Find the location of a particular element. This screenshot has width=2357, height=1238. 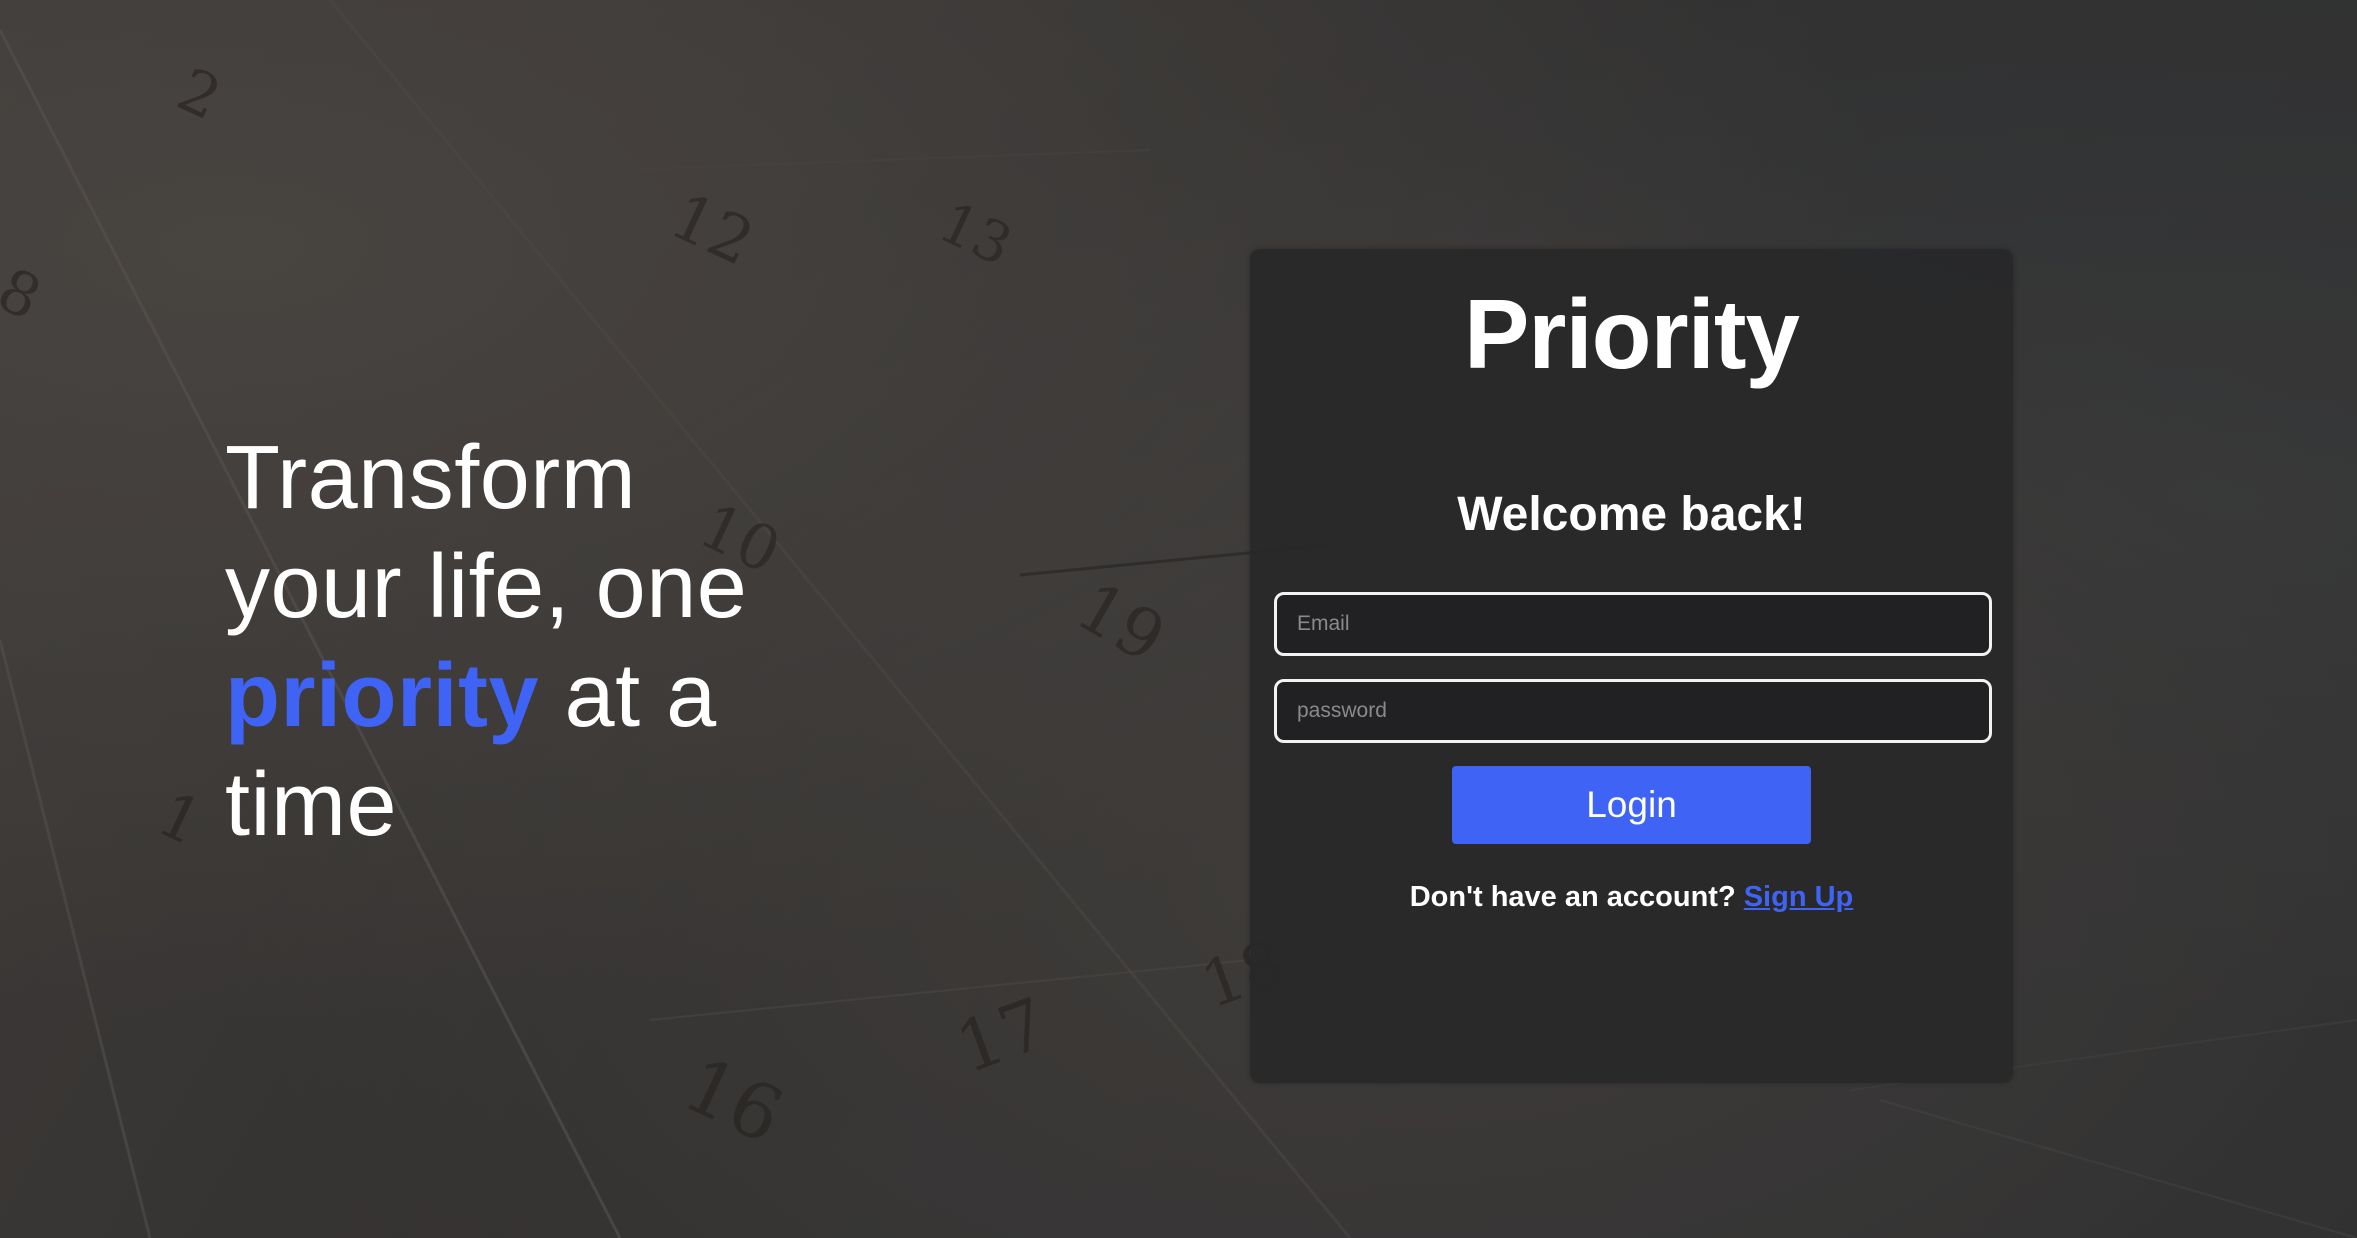

signup-prompt-text: Don't have an account? is located at coordinates (1576, 897).